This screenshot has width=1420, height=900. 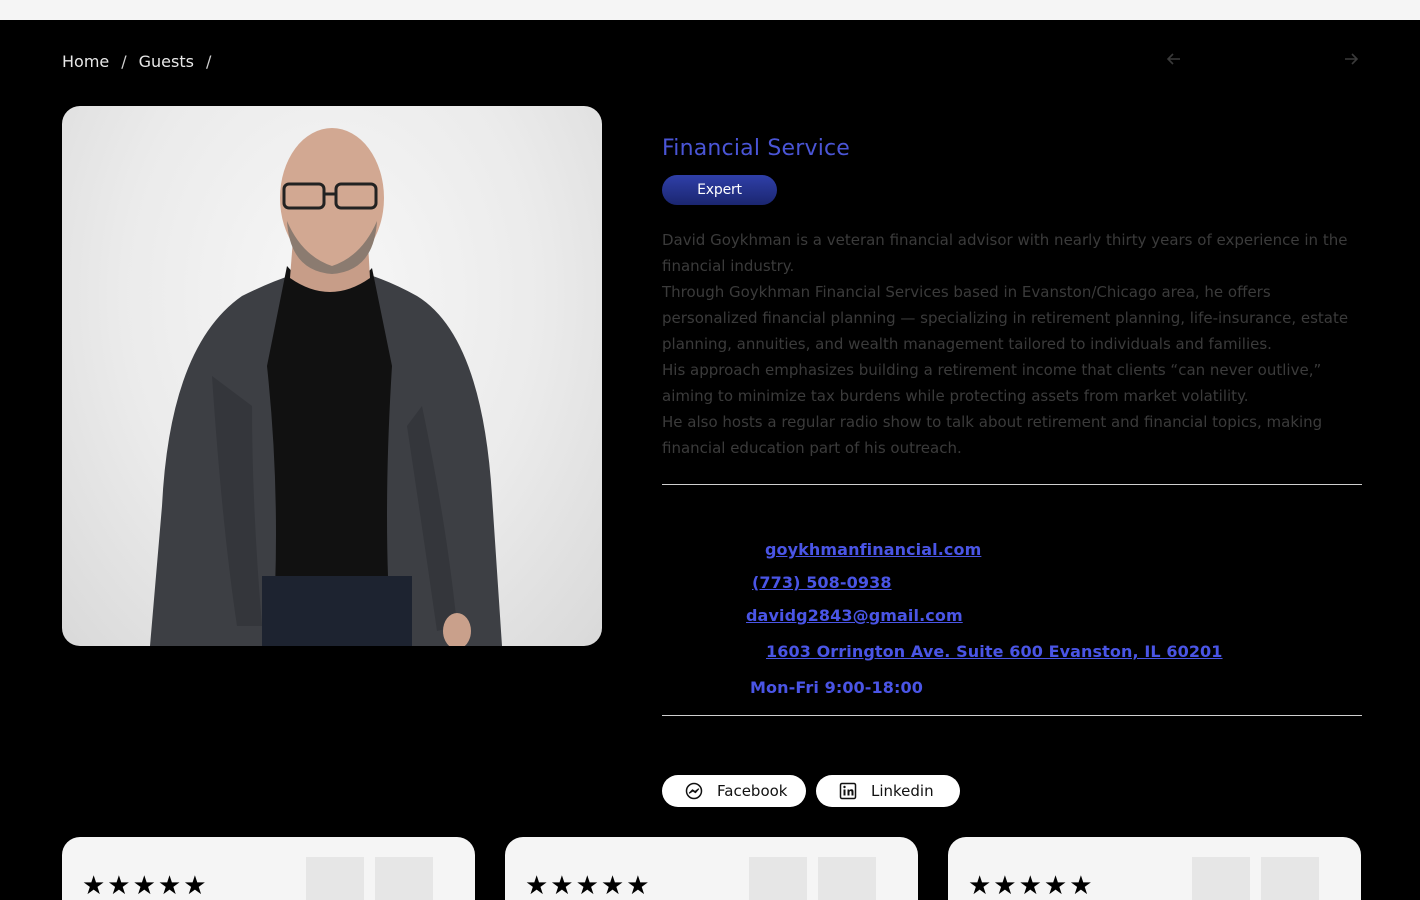 I want to click on page-title: Financial Service, so click(x=756, y=148).